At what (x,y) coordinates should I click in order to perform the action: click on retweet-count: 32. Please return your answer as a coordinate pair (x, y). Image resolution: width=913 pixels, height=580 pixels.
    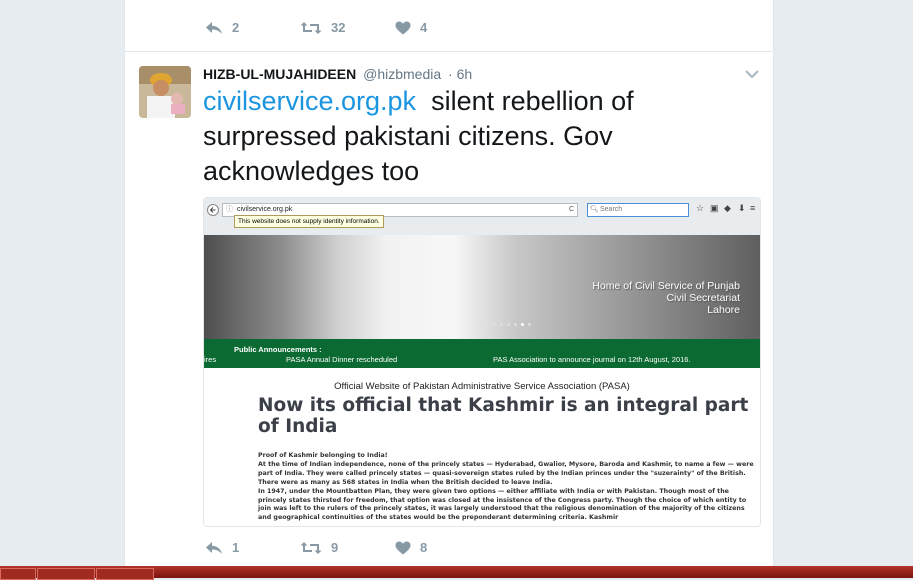
    Looking at the image, I should click on (338, 27).